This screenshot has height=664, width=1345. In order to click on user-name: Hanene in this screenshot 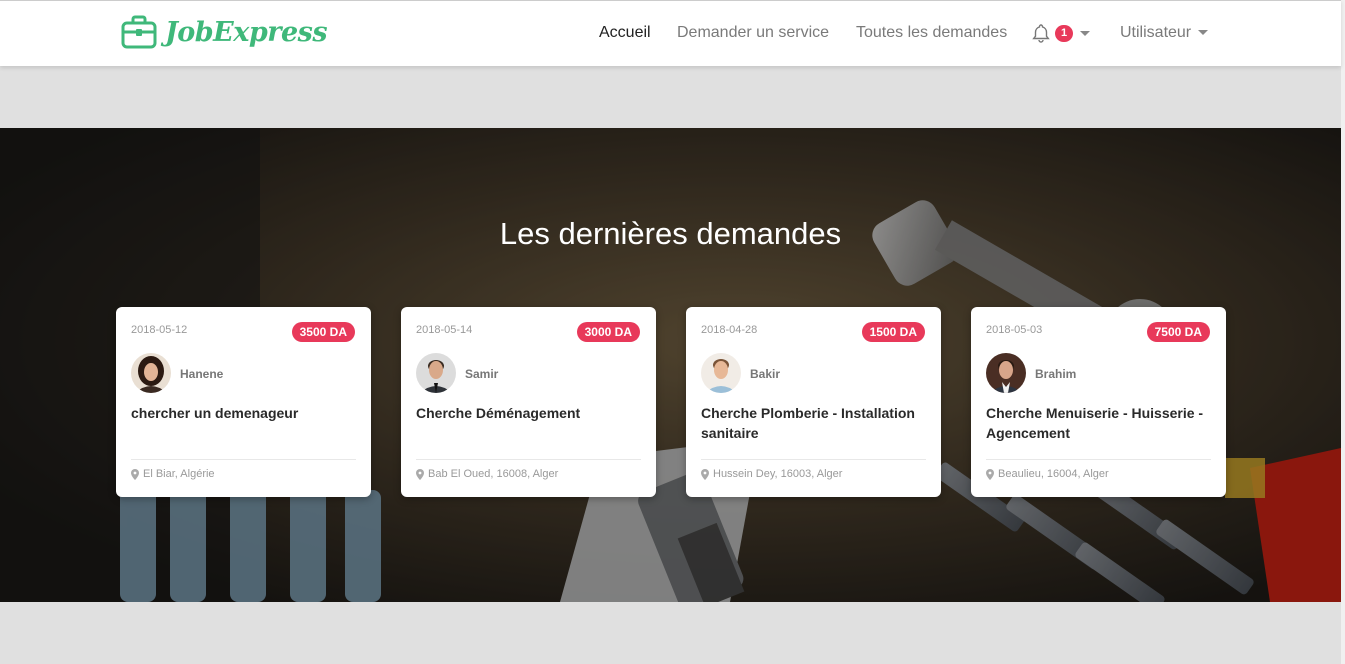, I will do `click(202, 374)`.